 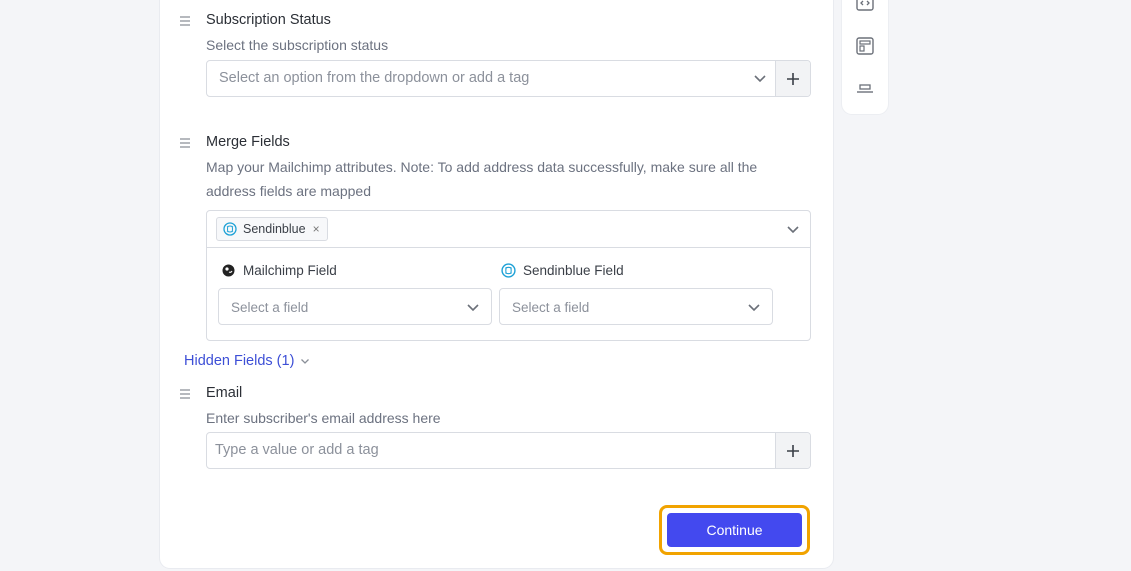 I want to click on continue-button: Continue, so click(x=734, y=530).